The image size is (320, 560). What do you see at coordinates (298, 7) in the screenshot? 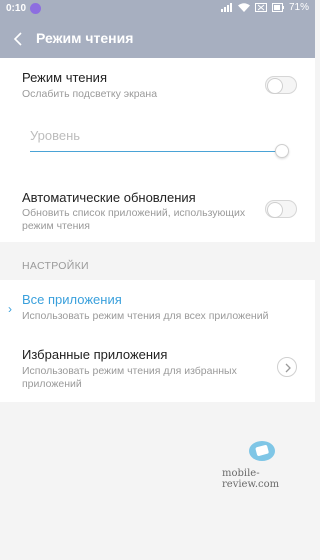
I see `battery-percent: 71%` at bounding box center [298, 7].